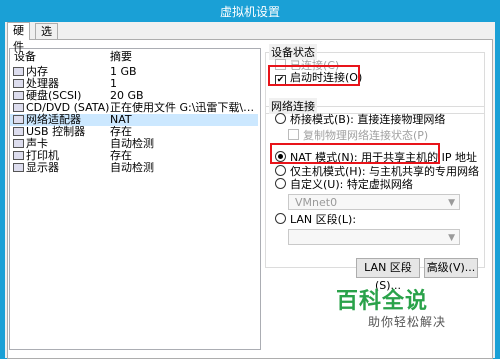 Image resolution: width=500 pixels, height=359 pixels. What do you see at coordinates (18, 95) in the screenshot?
I see `hard-disk-icon` at bounding box center [18, 95].